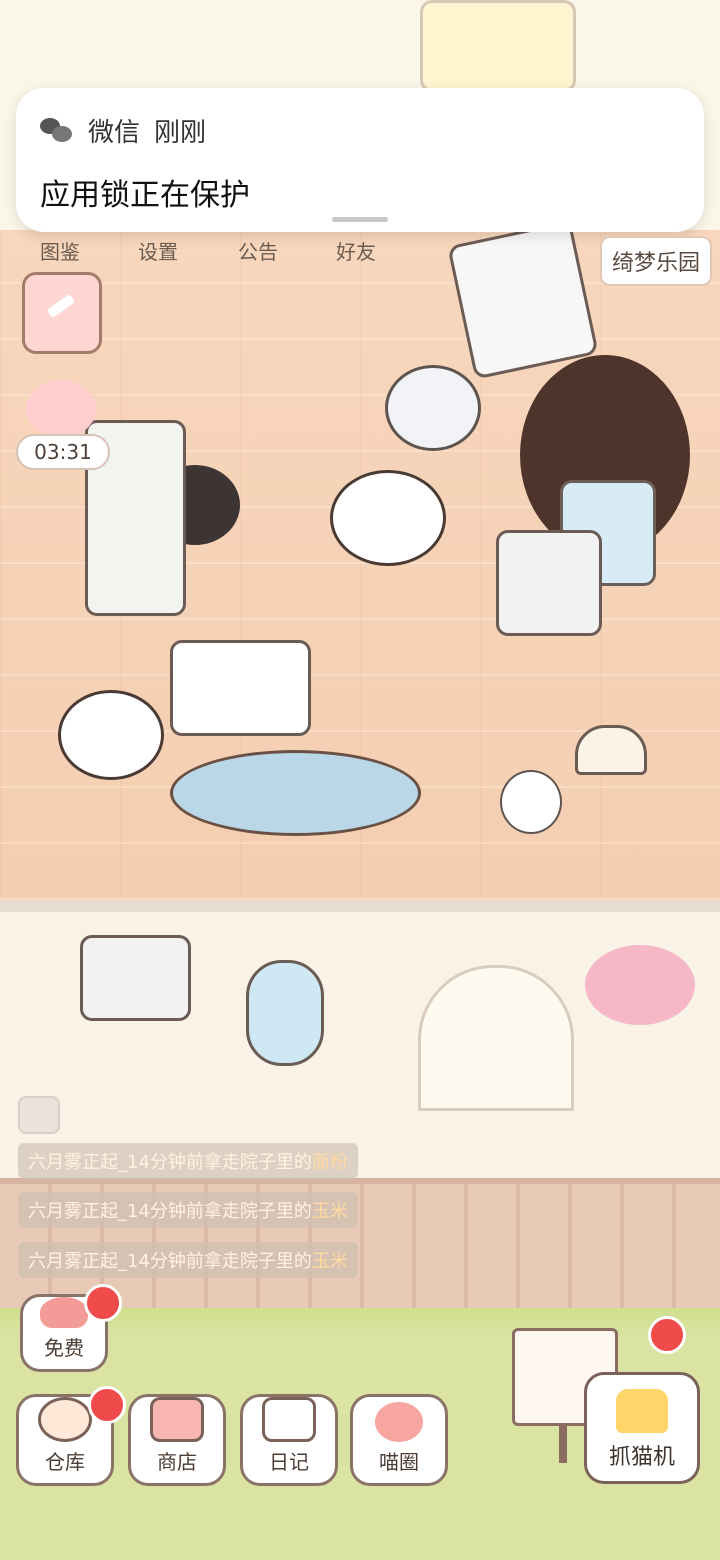 The image size is (720, 1560). Describe the element at coordinates (177, 1462) in the screenshot. I see `shop-label: 商店` at that location.